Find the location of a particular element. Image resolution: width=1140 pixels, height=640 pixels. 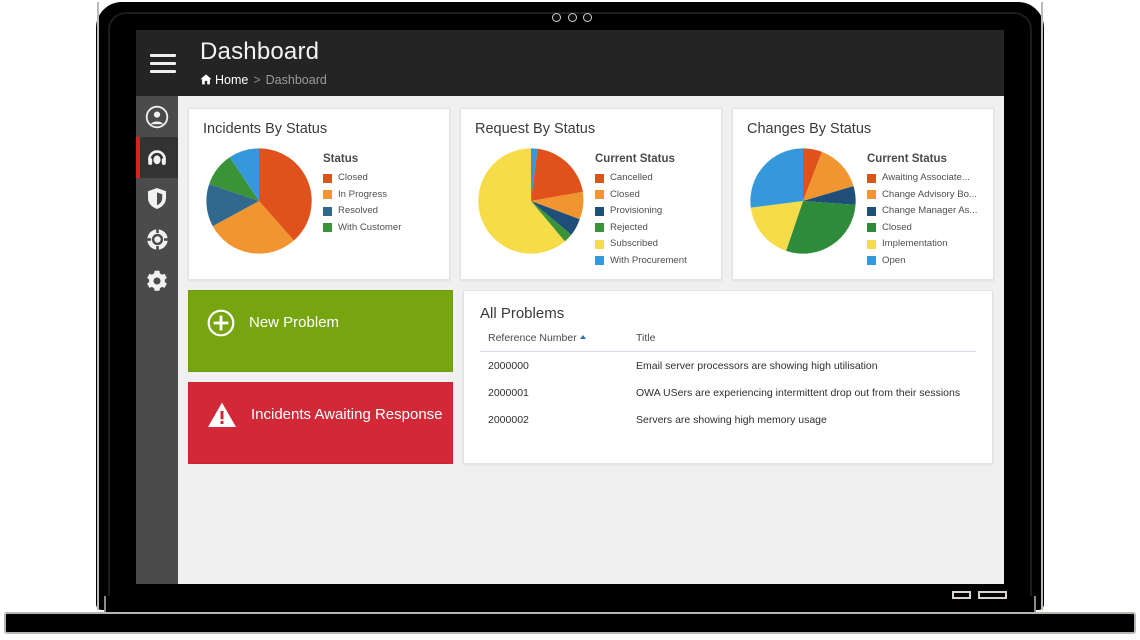

legend-item: In Progress is located at coordinates (380, 195).